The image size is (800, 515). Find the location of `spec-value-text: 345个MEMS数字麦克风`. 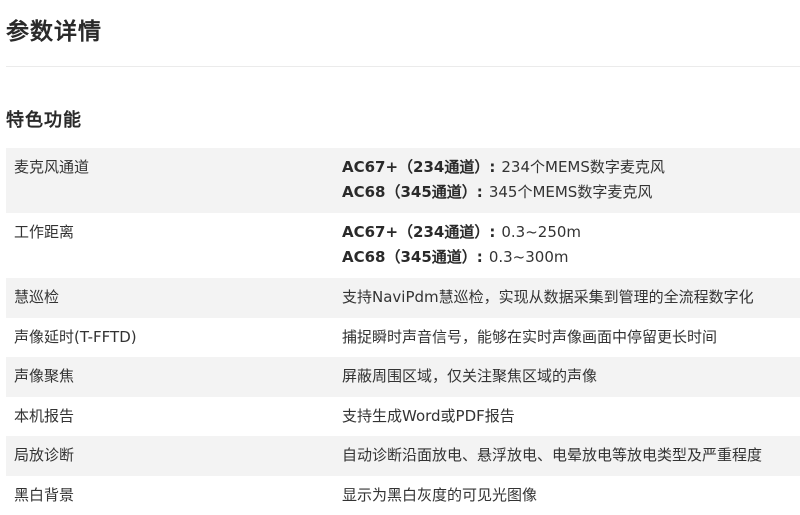

spec-value-text: 345个MEMS数字麦克风 is located at coordinates (571, 192).